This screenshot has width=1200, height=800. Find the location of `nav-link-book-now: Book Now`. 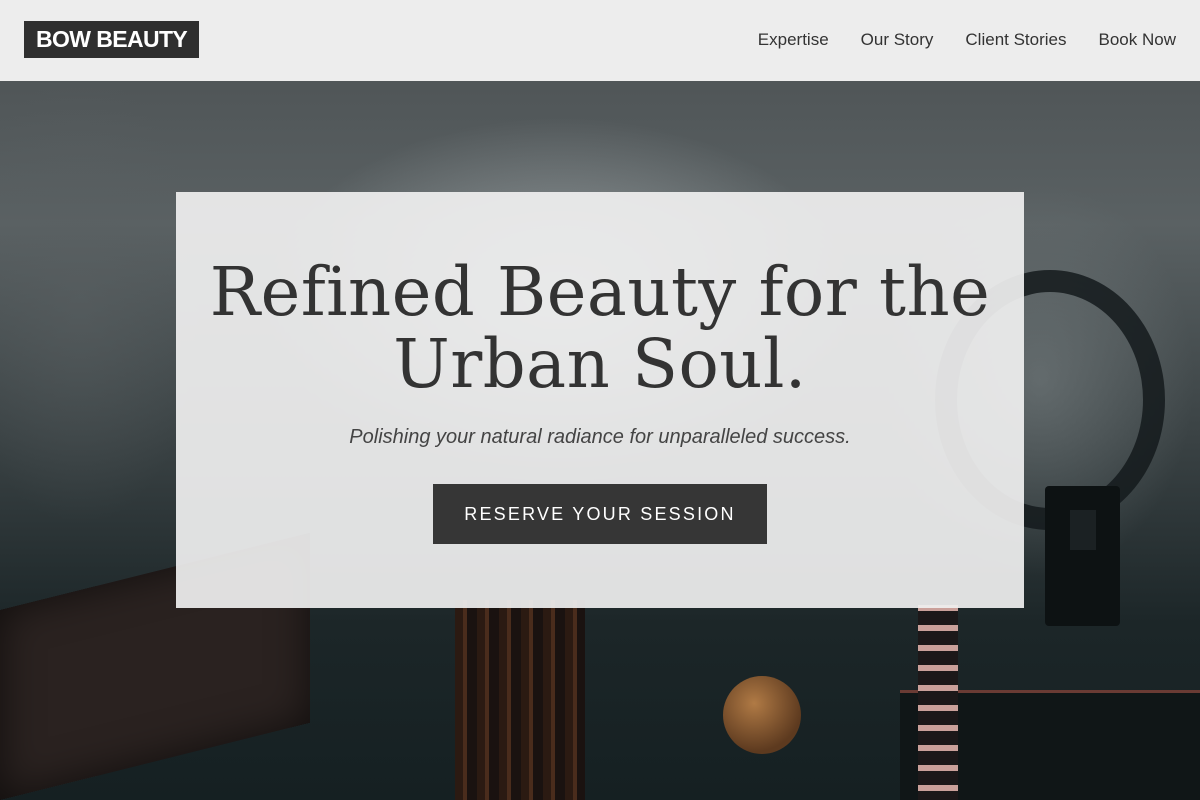

nav-link-book-now: Book Now is located at coordinates (1137, 40).